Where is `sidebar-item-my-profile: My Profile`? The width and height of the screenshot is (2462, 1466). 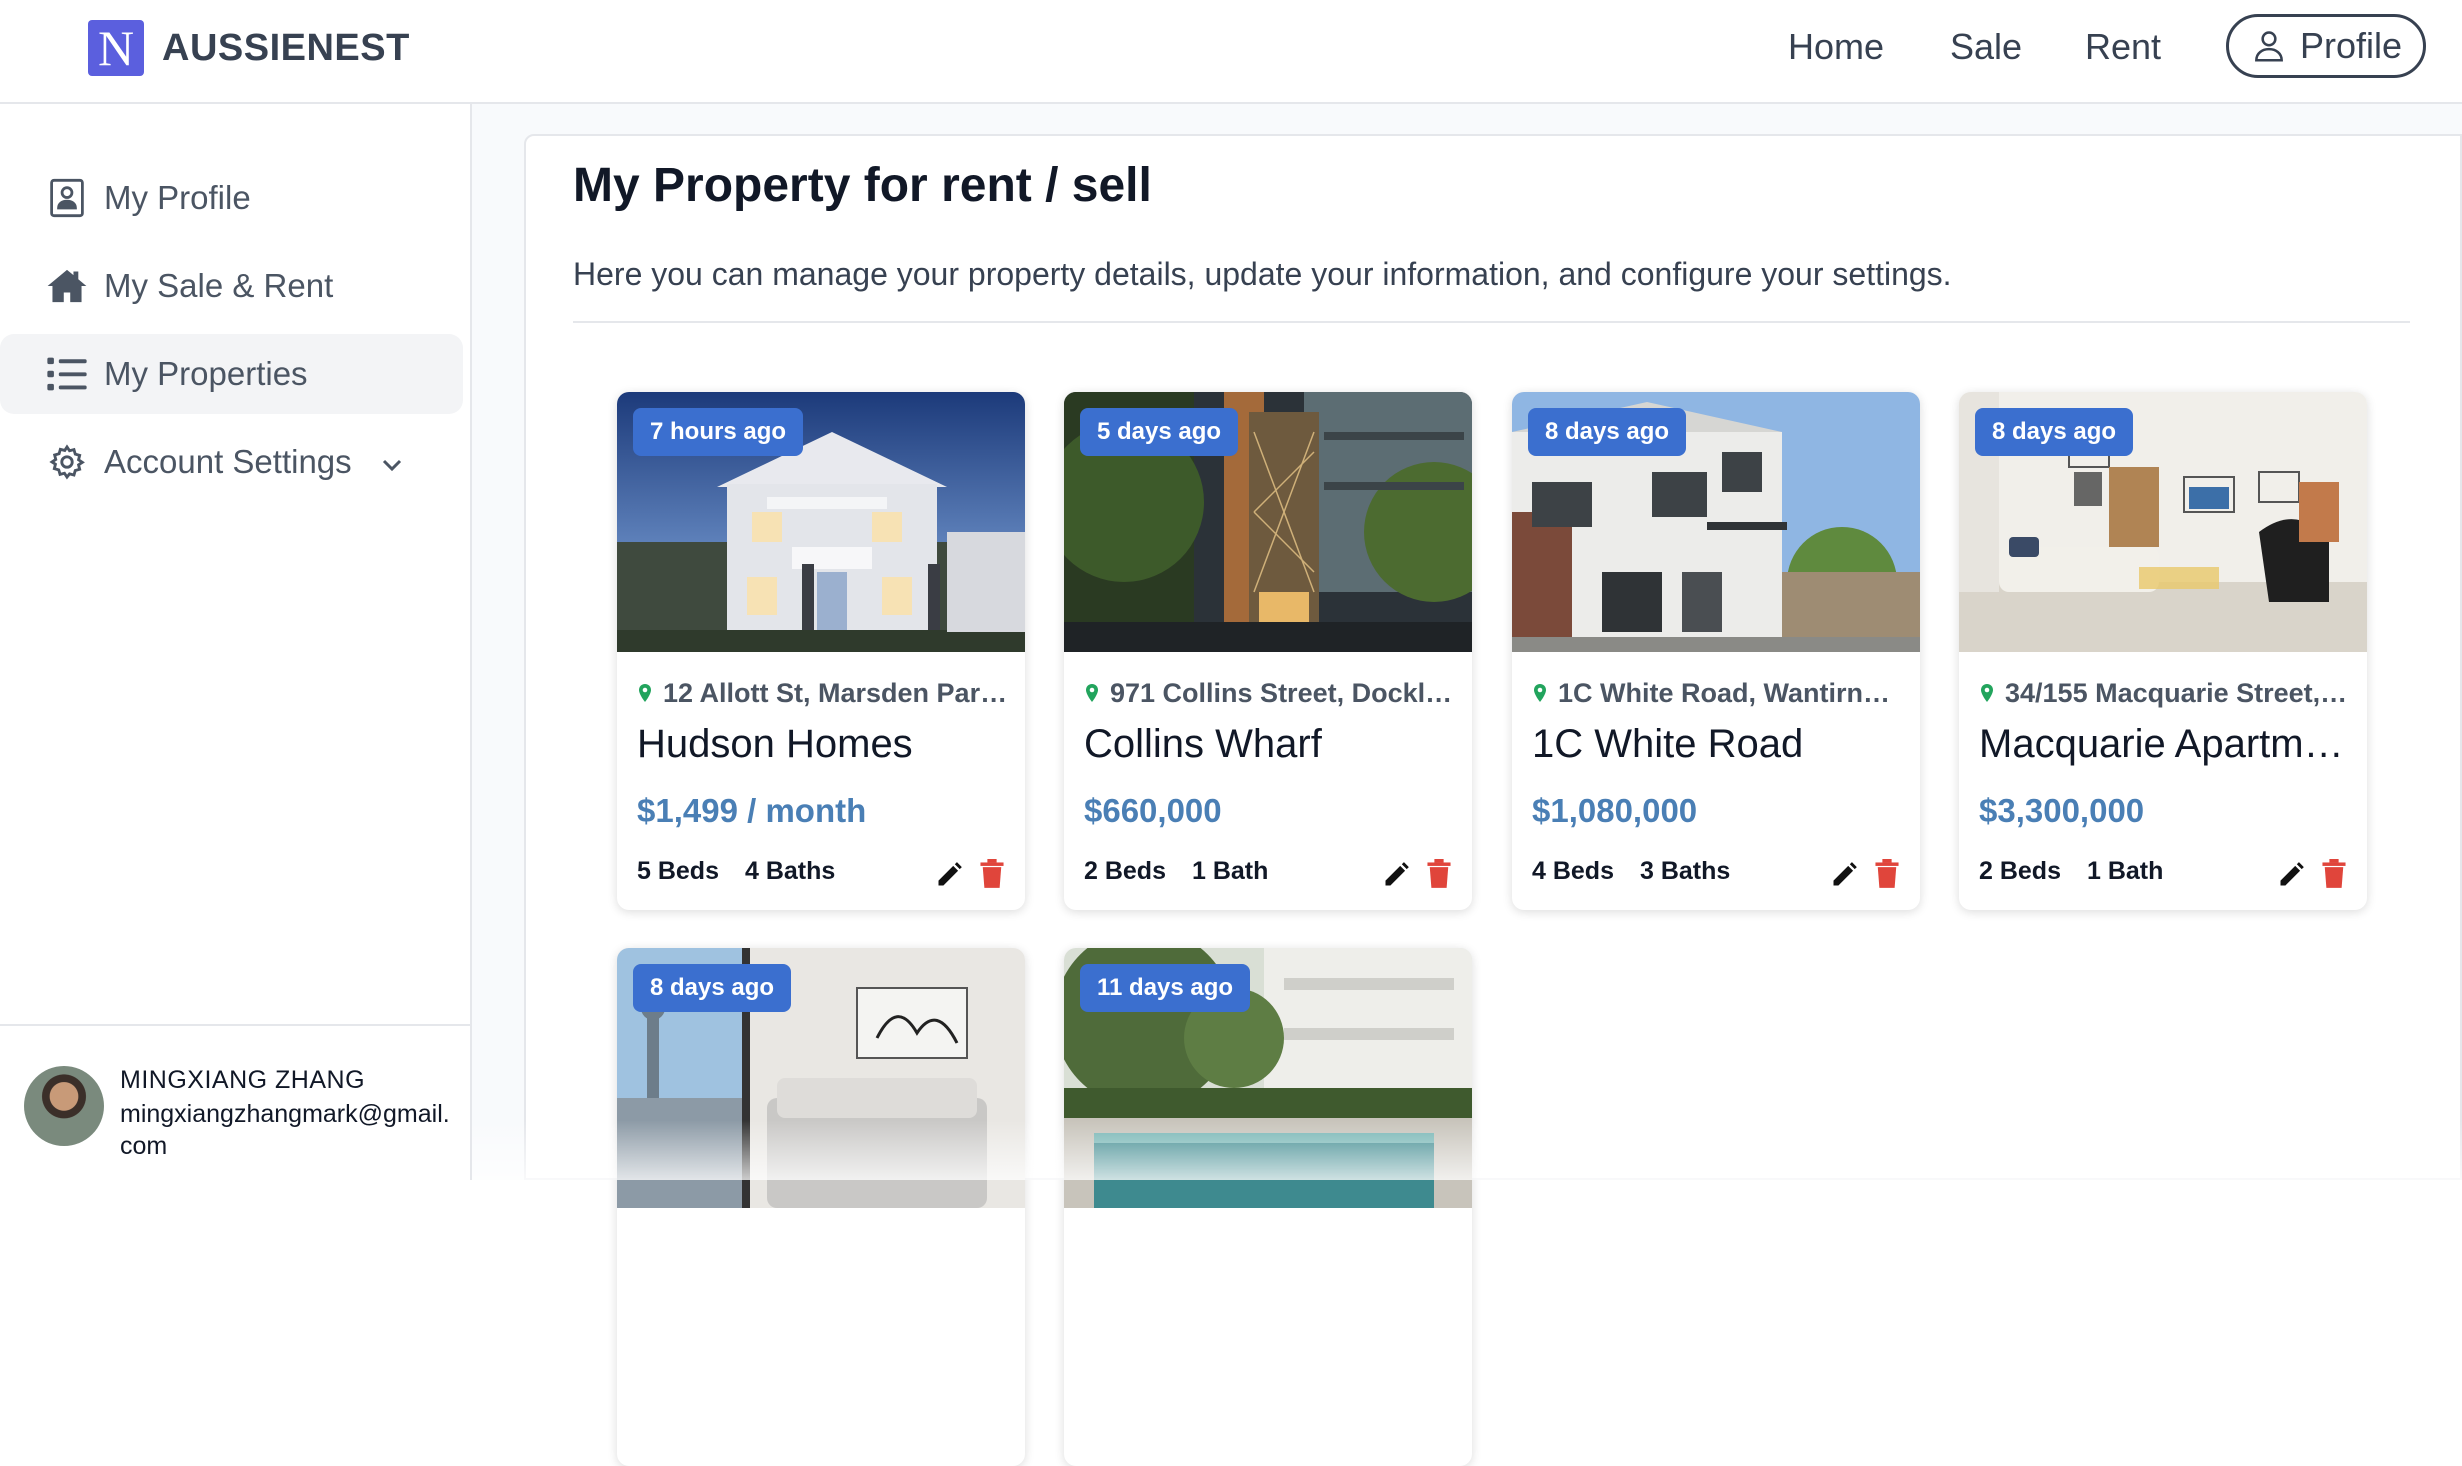
sidebar-item-my-profile: My Profile is located at coordinates (231, 198).